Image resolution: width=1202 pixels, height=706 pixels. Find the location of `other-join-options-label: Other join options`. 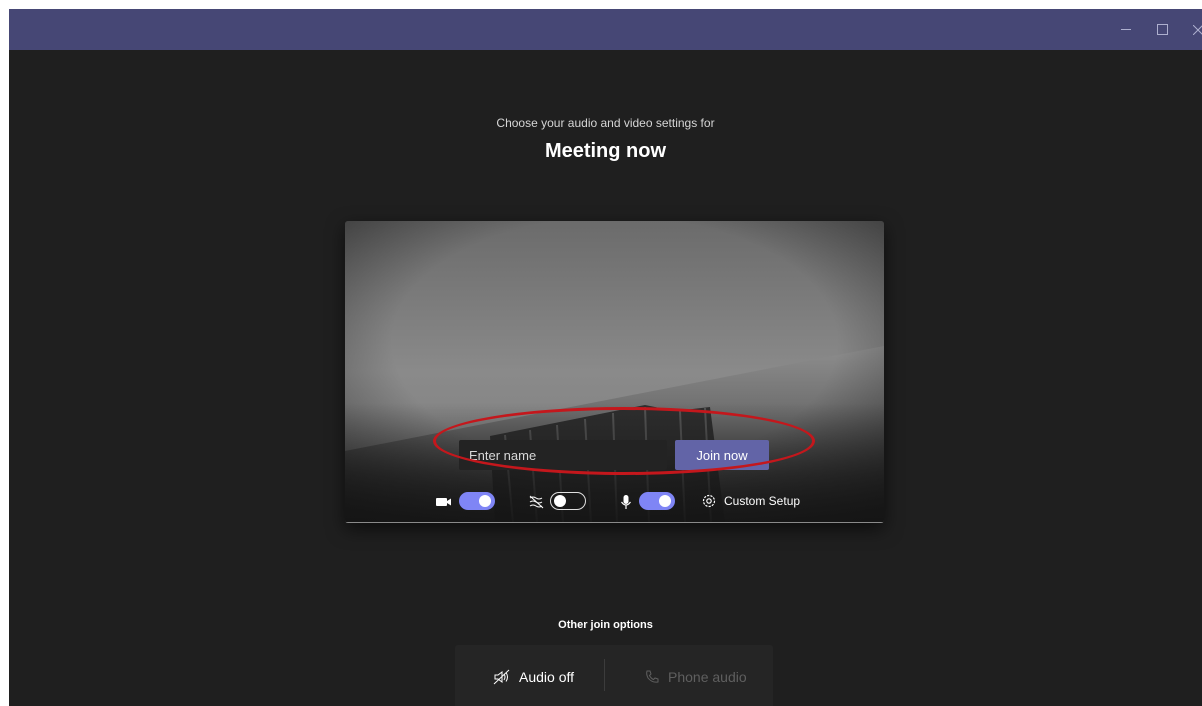

other-join-options-label: Other join options is located at coordinates (605, 625).